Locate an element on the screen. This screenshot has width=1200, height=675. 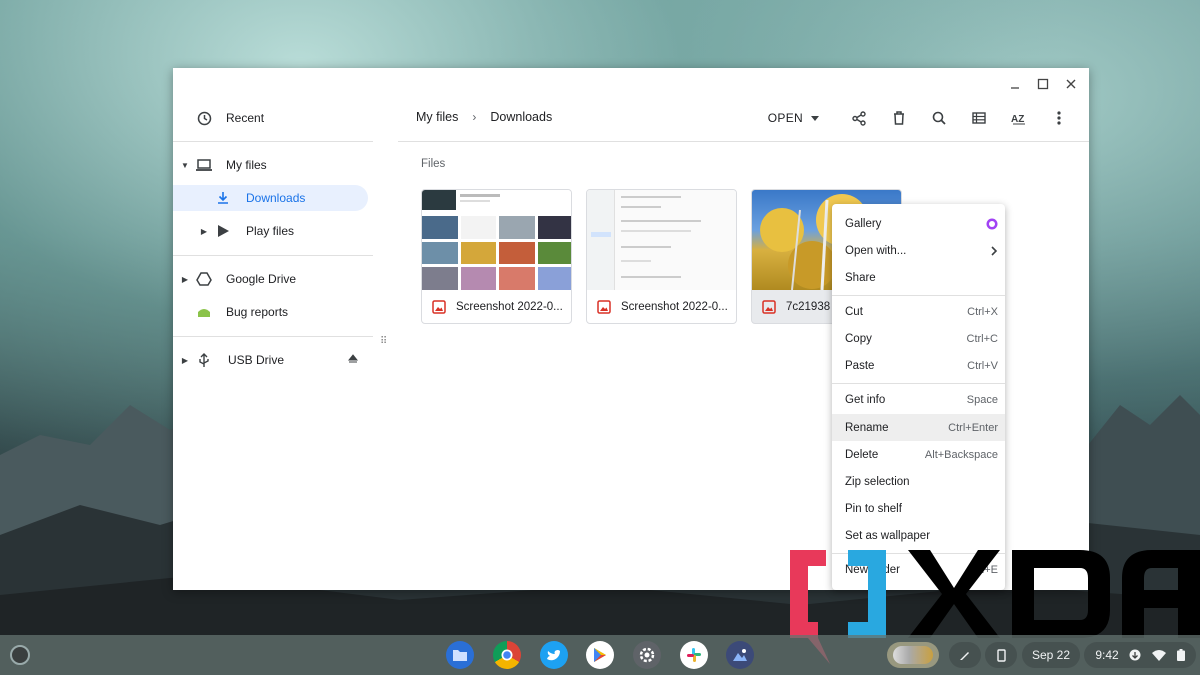
battery-icon is located at coordinates (1180, 655).